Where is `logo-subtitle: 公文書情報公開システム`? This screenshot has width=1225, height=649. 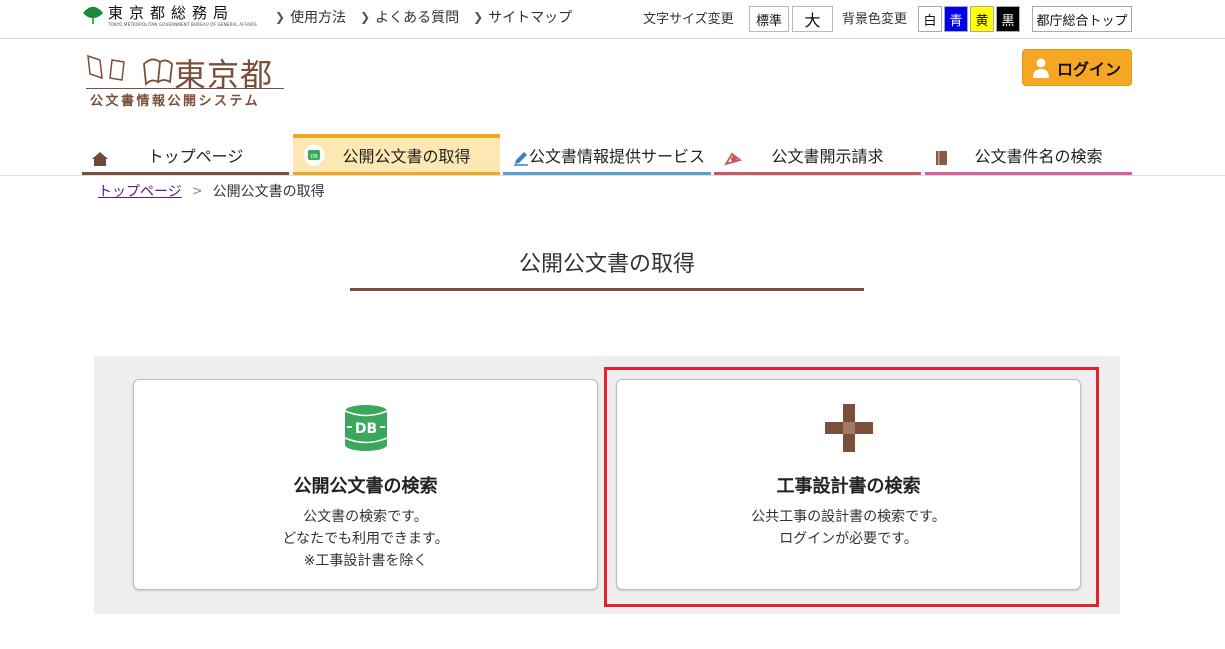 logo-subtitle: 公文書情報公開システム is located at coordinates (175, 101).